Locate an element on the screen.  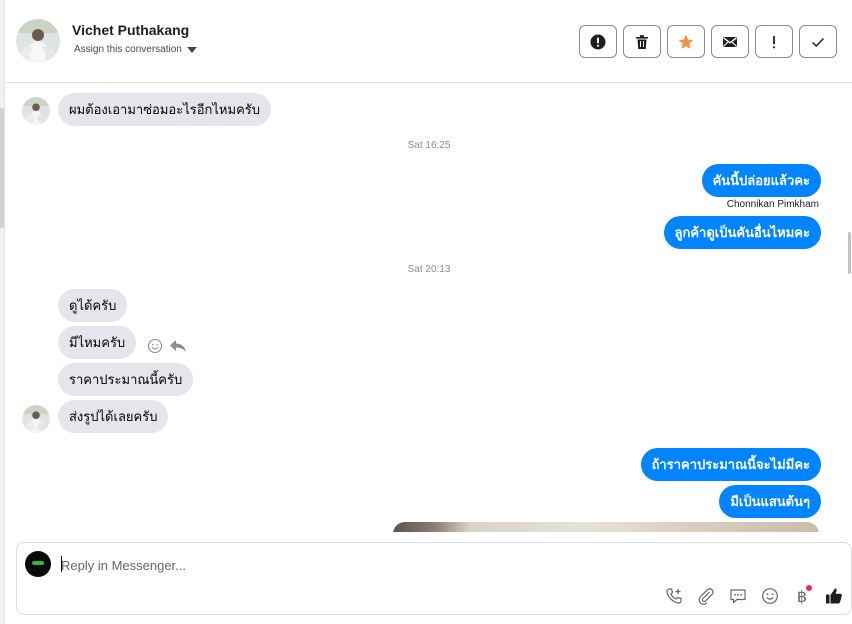
attach-button is located at coordinates (706, 596).